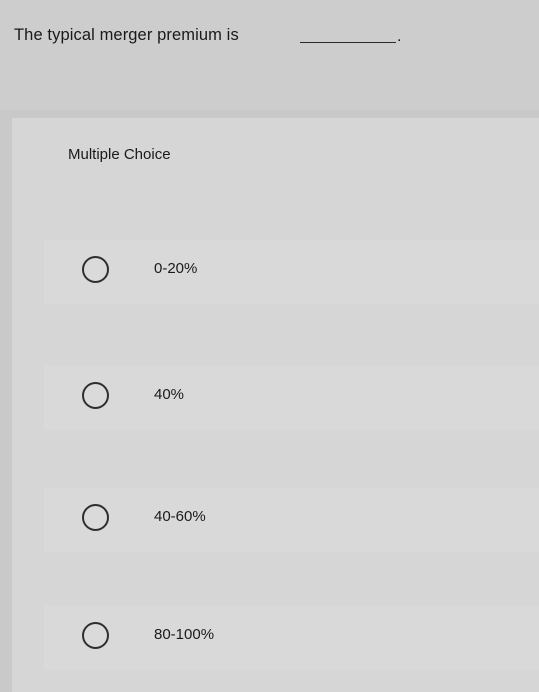 The image size is (539, 692). I want to click on option-label: 40-60%, so click(180, 516).